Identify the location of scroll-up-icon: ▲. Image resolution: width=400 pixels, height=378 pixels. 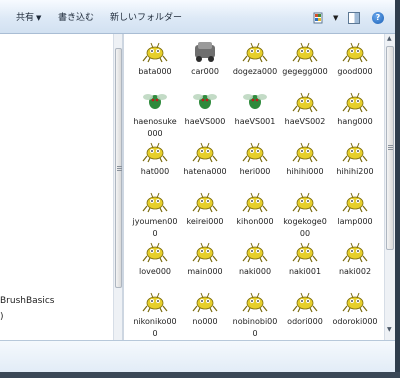
(389, 38).